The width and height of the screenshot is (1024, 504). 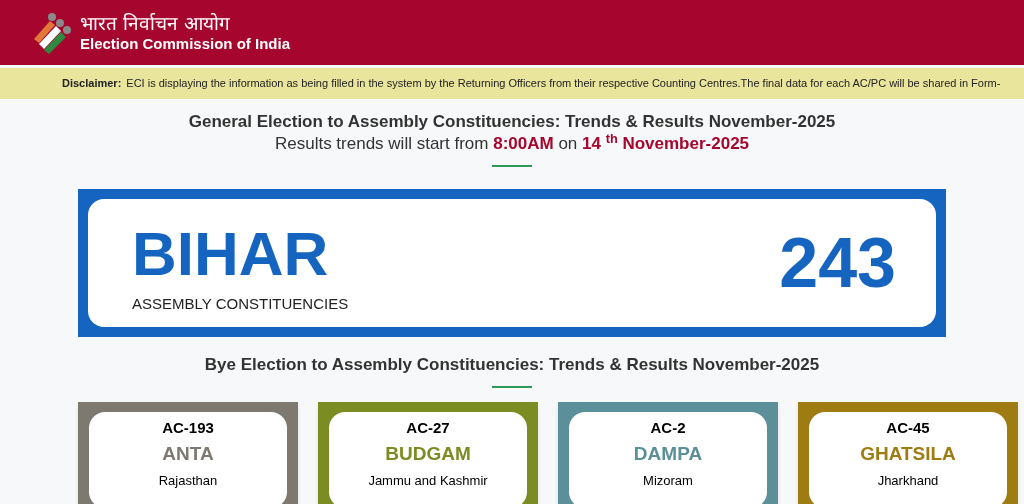 What do you see at coordinates (512, 144) in the screenshot?
I see `results-start-note: Results trends will start from 8:00AM on 14 $^{th}$ November-2025` at bounding box center [512, 144].